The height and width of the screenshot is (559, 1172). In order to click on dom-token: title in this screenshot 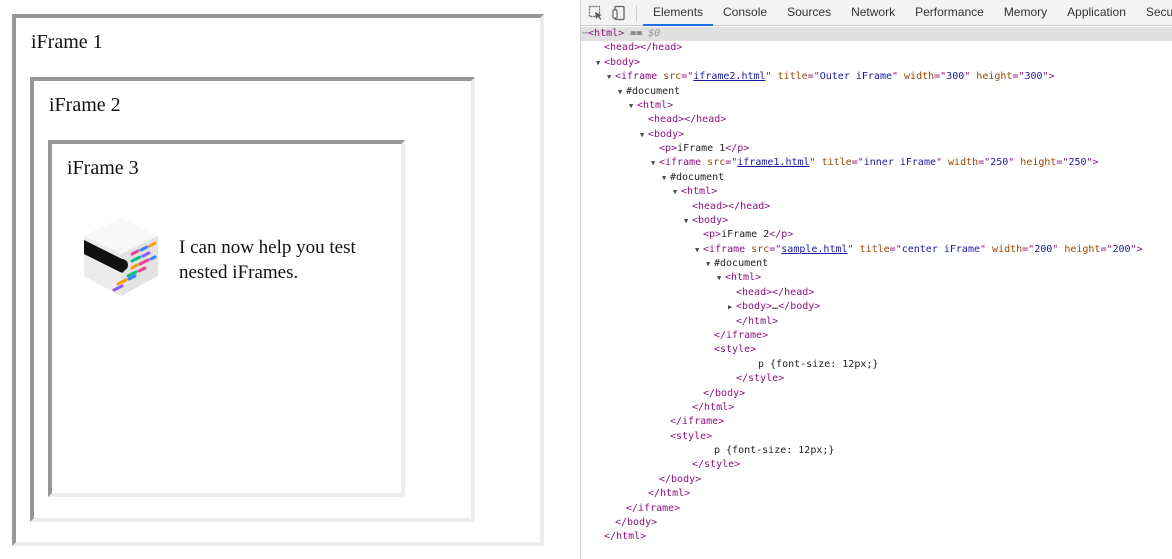, I will do `click(792, 77)`.